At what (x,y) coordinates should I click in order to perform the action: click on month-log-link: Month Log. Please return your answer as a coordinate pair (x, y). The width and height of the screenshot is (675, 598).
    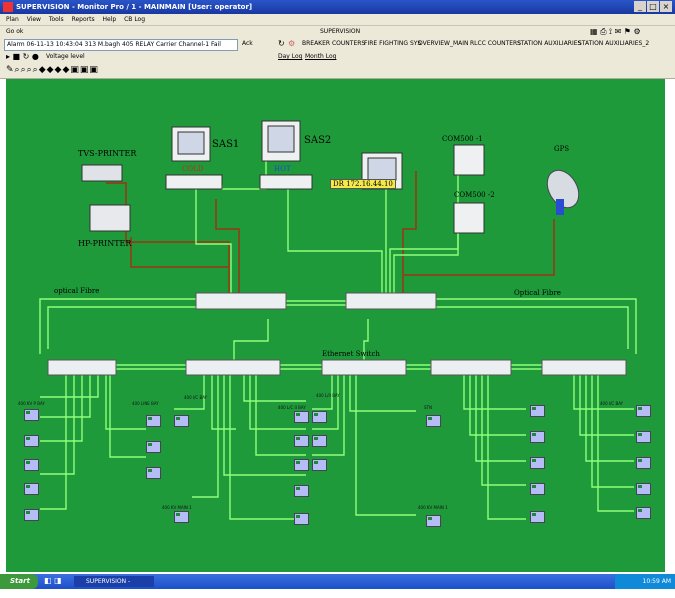
    Looking at the image, I should click on (320, 56).